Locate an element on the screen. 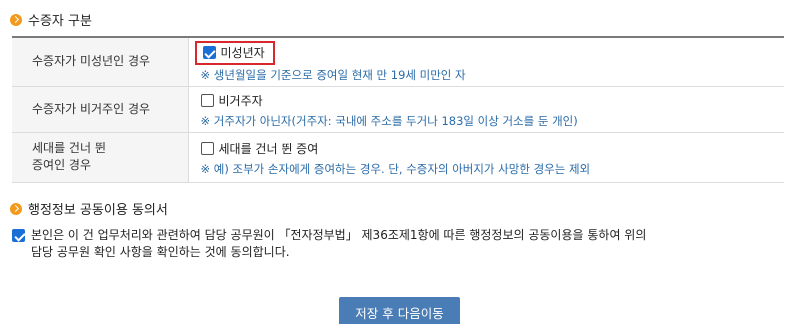 This screenshot has width=788, height=324. section-title-recipient-type: 수증자 구분 is located at coordinates (51, 19).